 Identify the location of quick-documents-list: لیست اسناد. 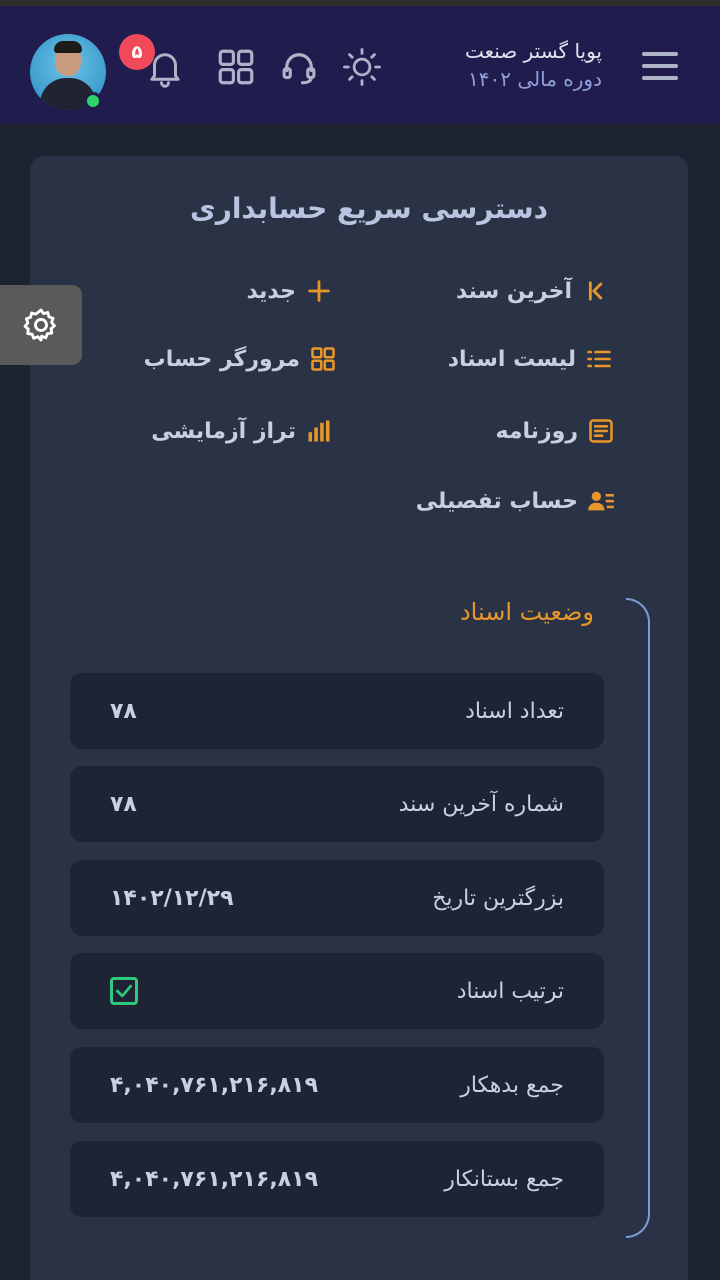
(531, 359).